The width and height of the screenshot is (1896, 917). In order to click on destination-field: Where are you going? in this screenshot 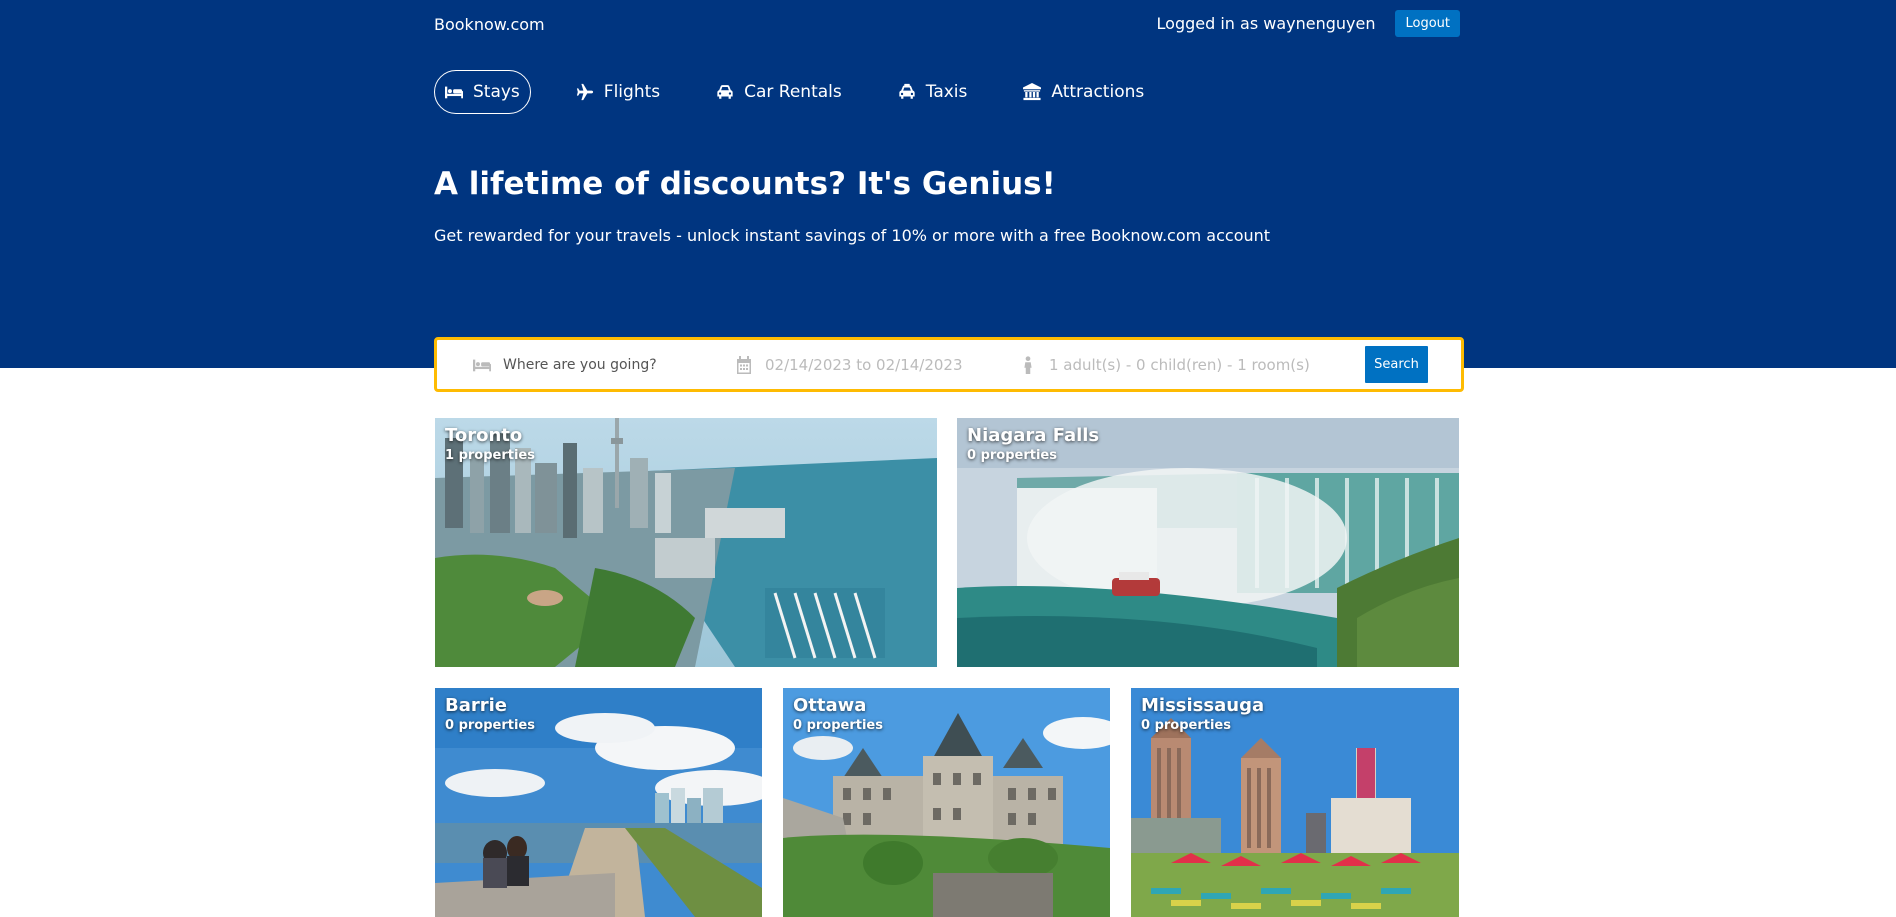, I will do `click(565, 364)`.